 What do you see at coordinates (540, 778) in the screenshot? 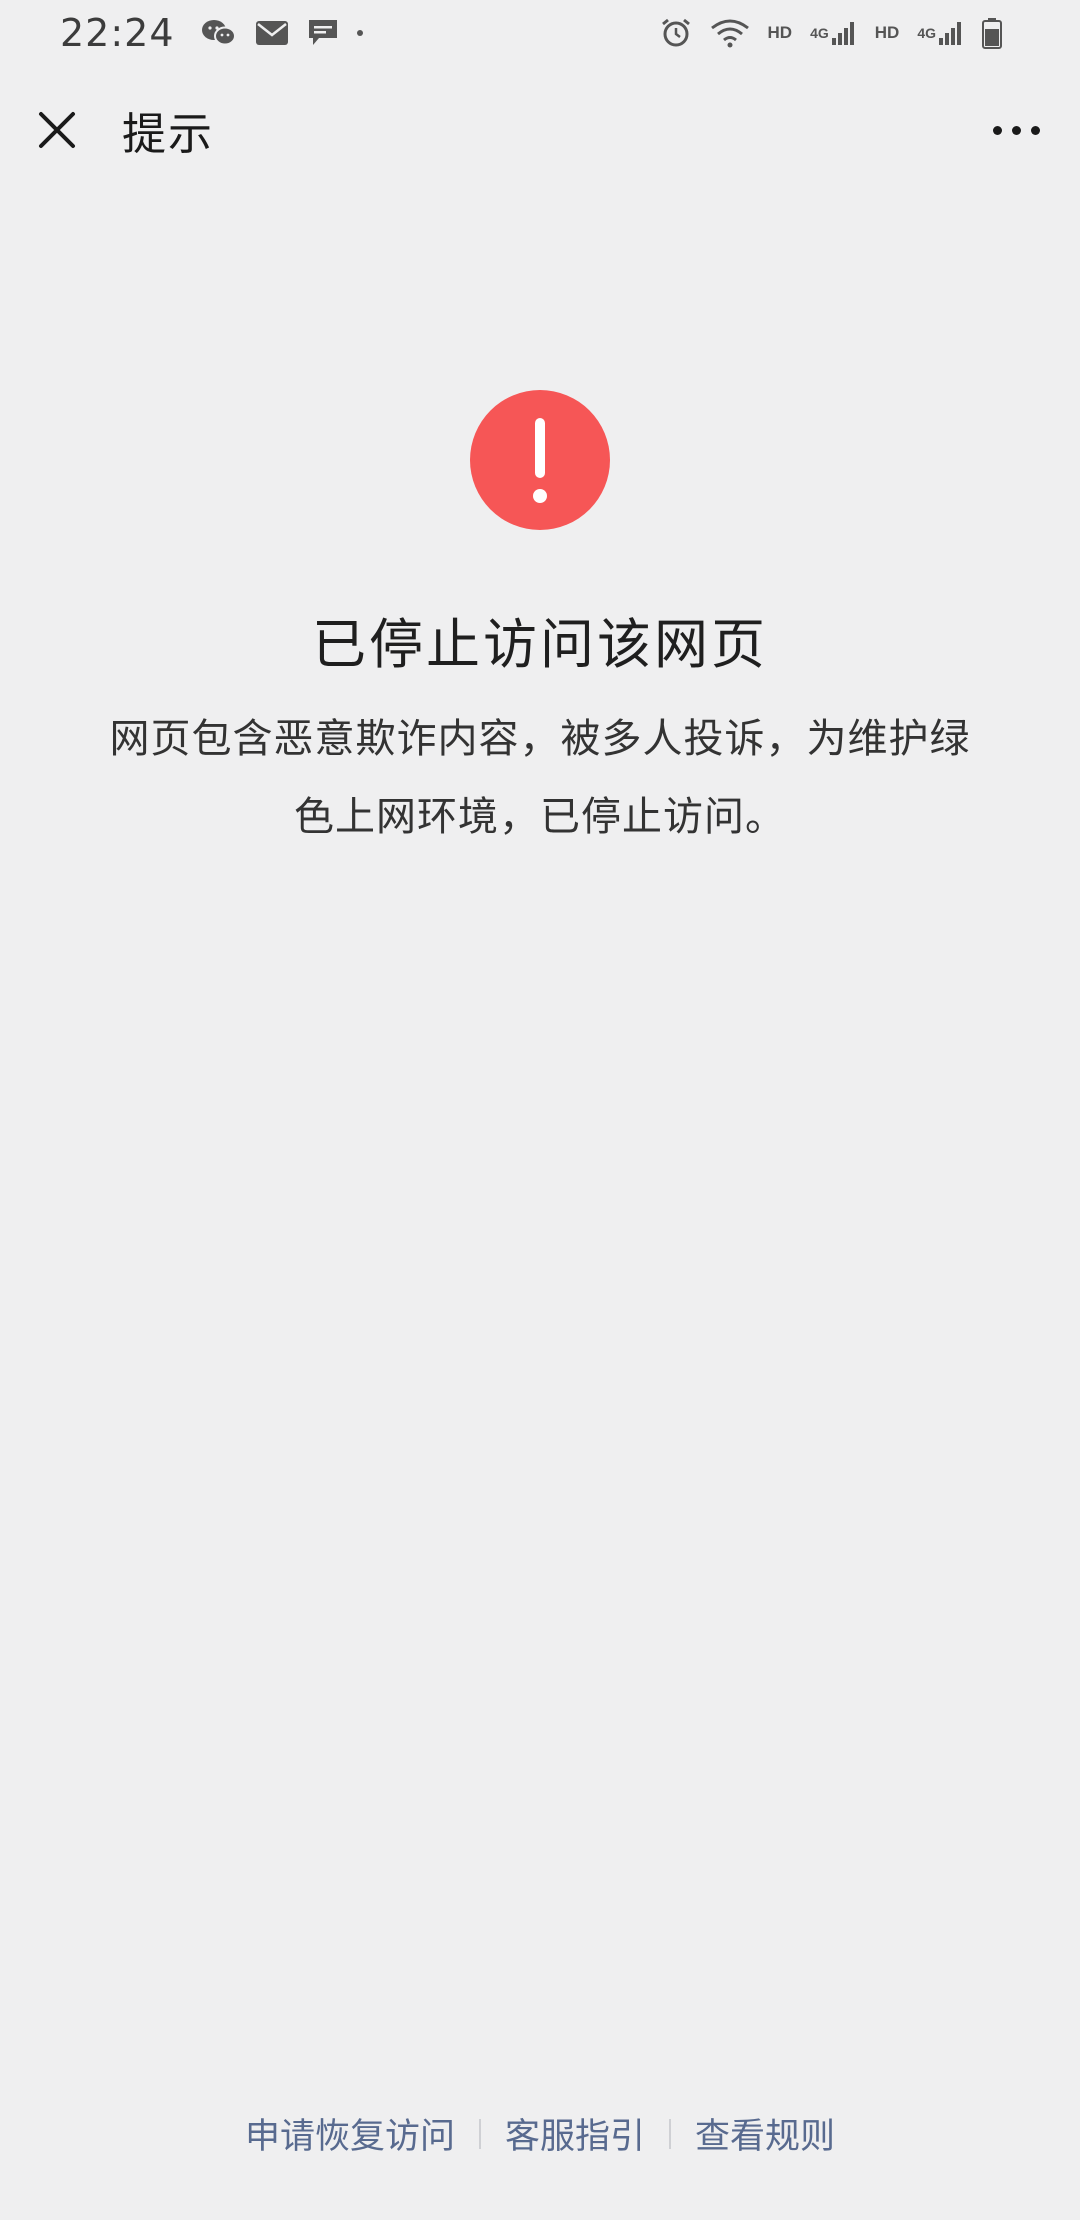
I see `description: 网页包含恶意欺诈内容，被多人投诉，为维护绿 色上网环境，已停止访问。` at bounding box center [540, 778].